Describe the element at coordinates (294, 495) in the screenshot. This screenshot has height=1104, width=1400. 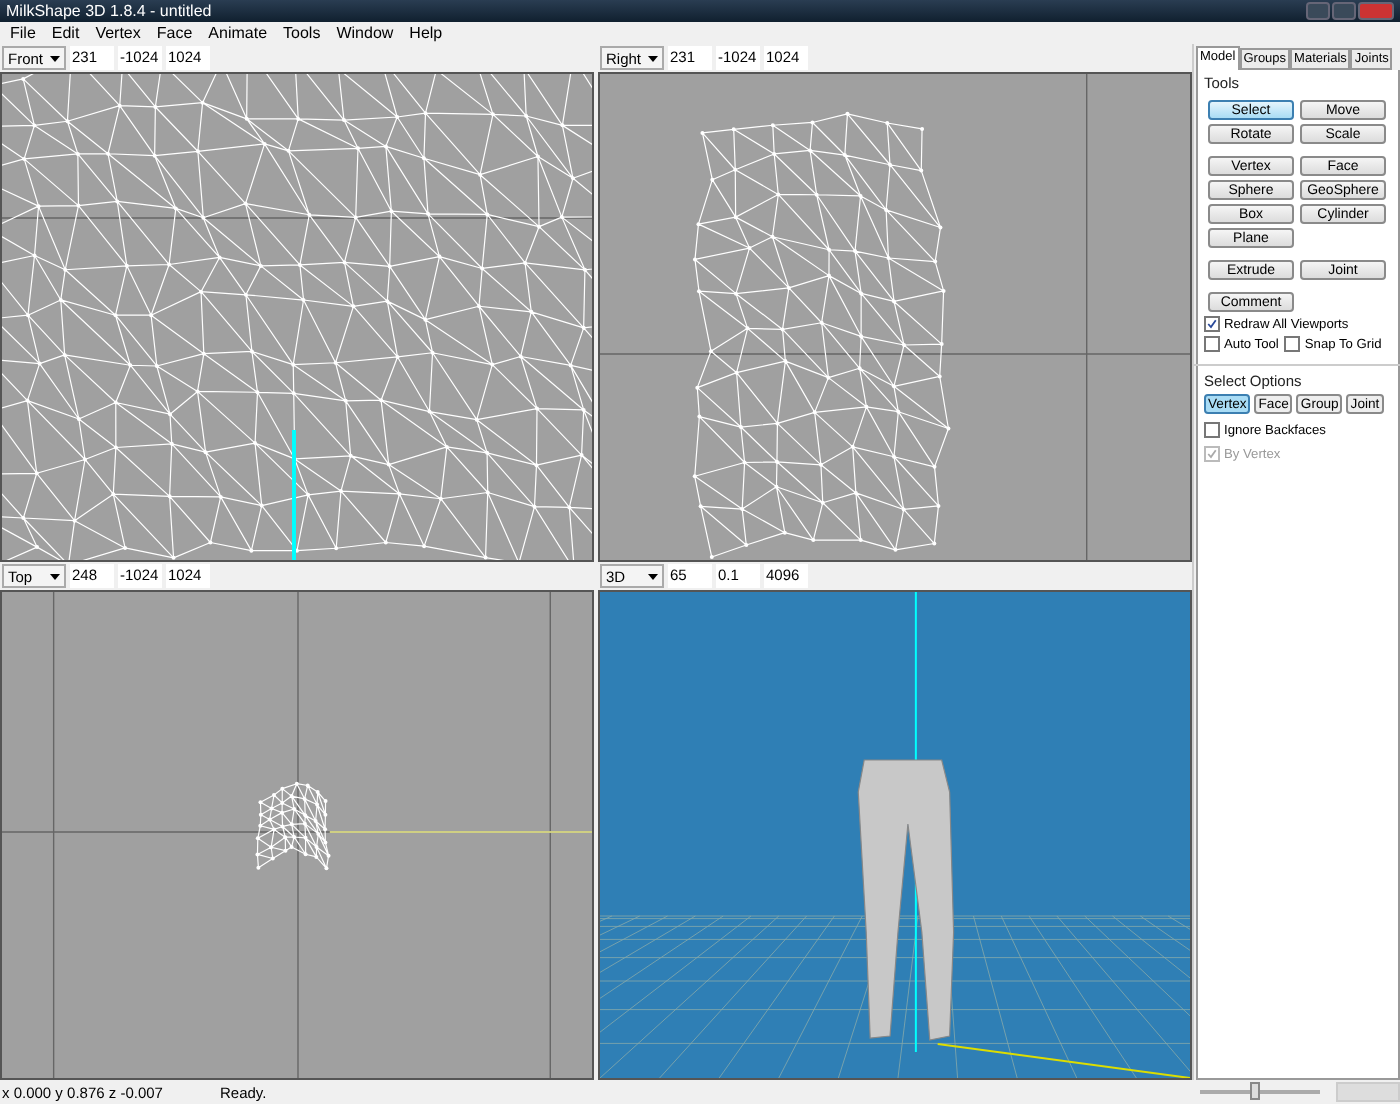
I see `axis-line` at that location.